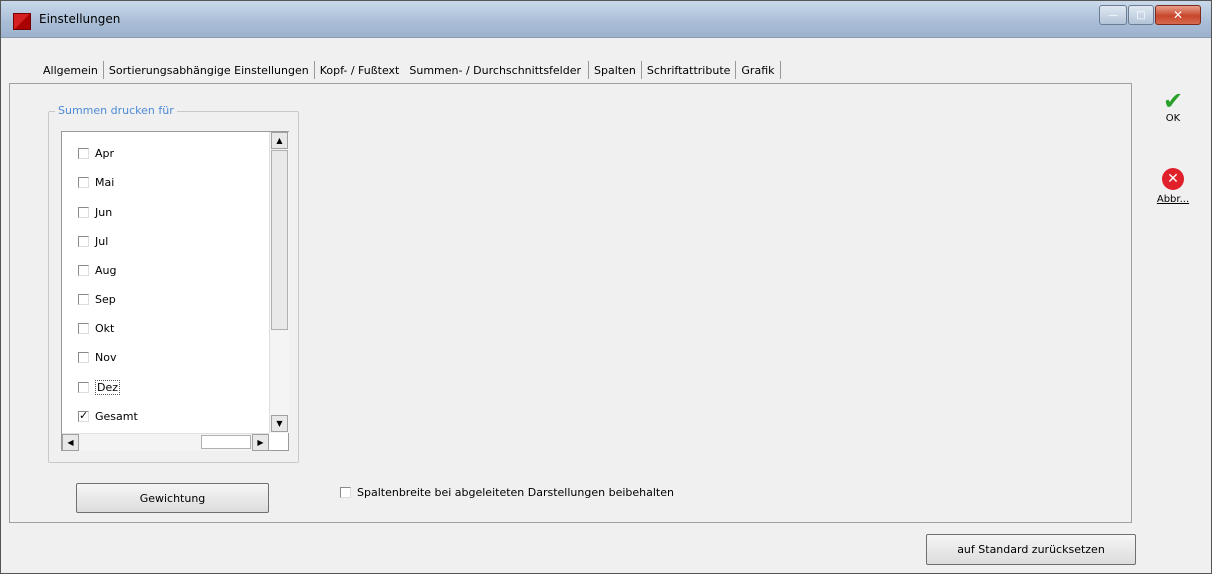  Describe the element at coordinates (80, 19) in the screenshot. I see `window-title: Einstellungen` at that location.